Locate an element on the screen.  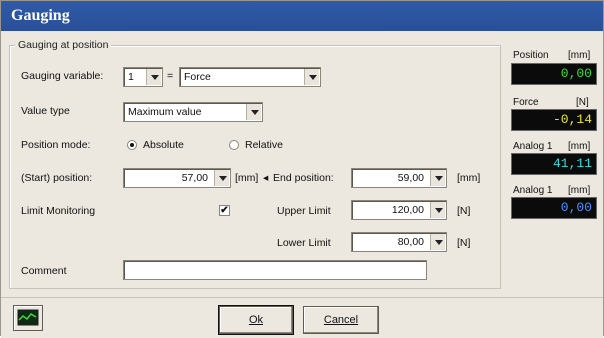
start-position-label: (Start) position: is located at coordinates (57, 178).